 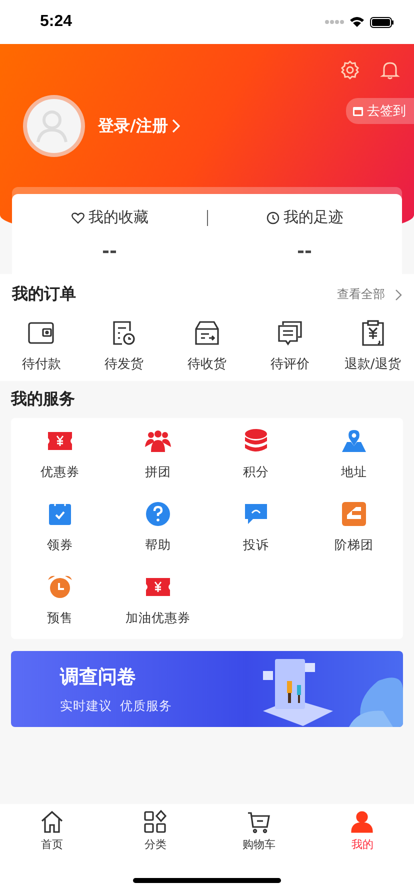 What do you see at coordinates (158, 603) in the screenshot?
I see `service-item: 加油优惠券` at bounding box center [158, 603].